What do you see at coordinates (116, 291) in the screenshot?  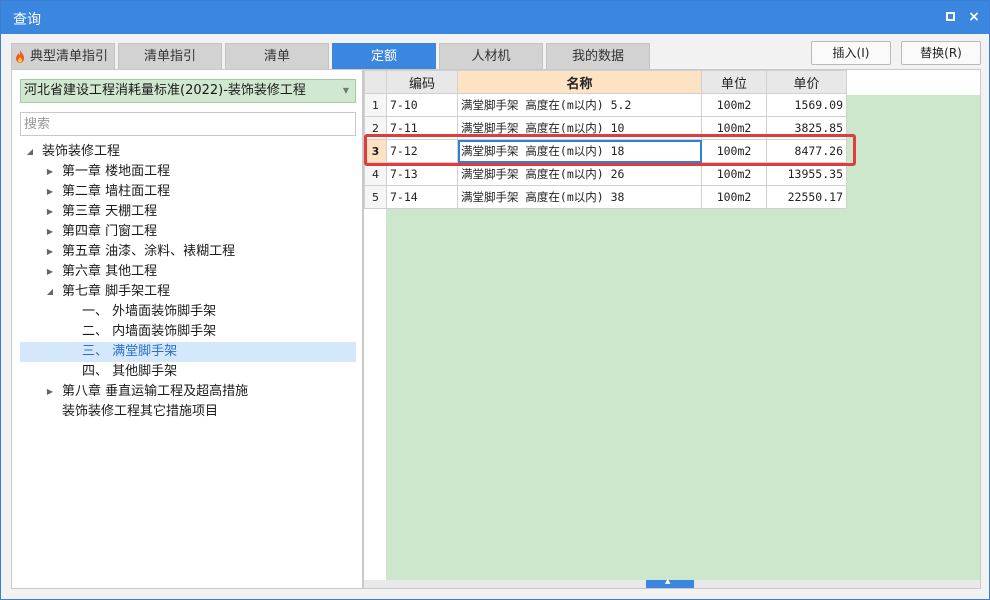 I see `tree-node-label: 第七章 脚手架工程` at bounding box center [116, 291].